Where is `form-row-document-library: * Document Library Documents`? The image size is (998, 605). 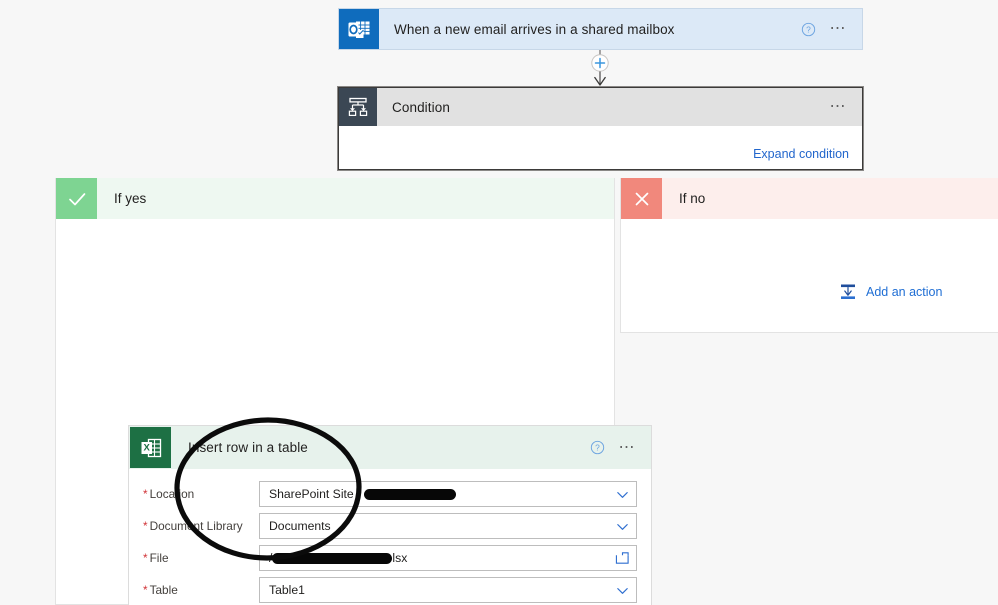 form-row-document-library: * Document Library Documents is located at coordinates (390, 526).